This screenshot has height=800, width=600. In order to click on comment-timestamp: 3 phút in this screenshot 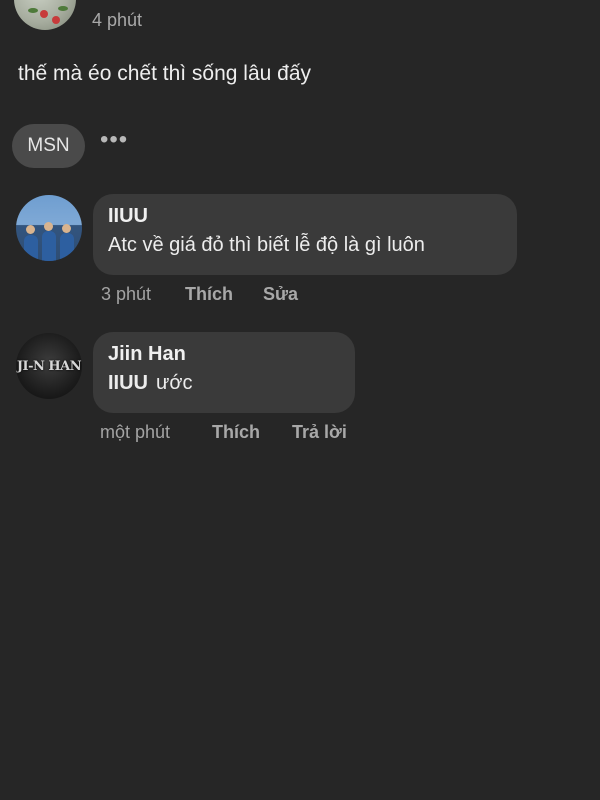, I will do `click(126, 294)`.